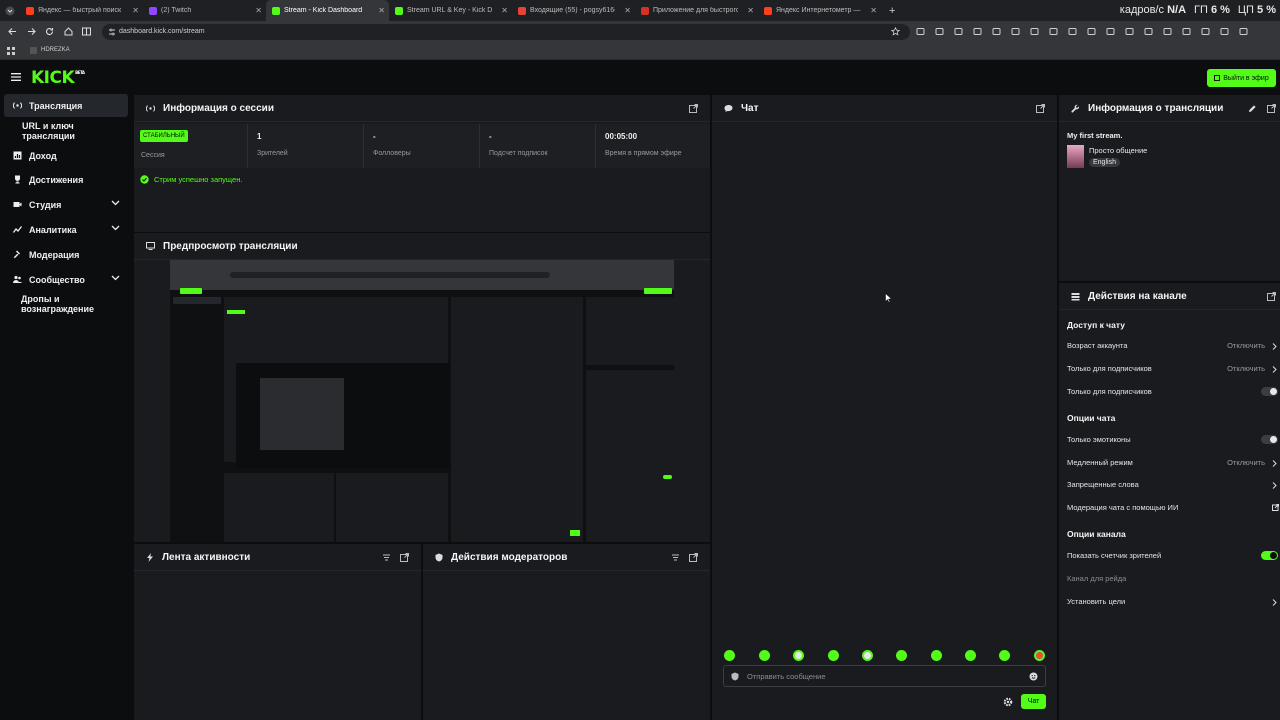  I want to click on emotes-only-toggle, so click(1269, 439).